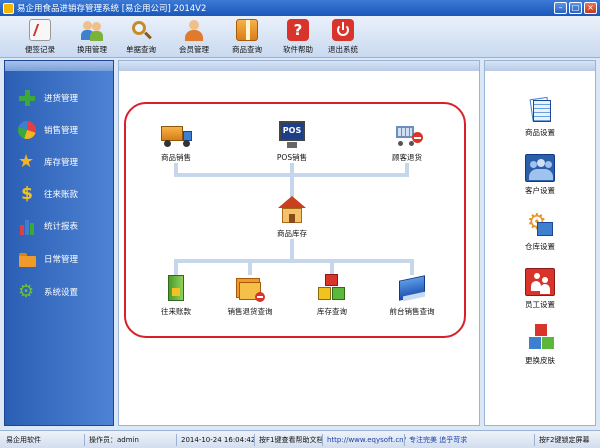 This screenshot has height=448, width=600. Describe the element at coordinates (23, 440) in the screenshot. I see `status-company: 易企用软件` at that location.